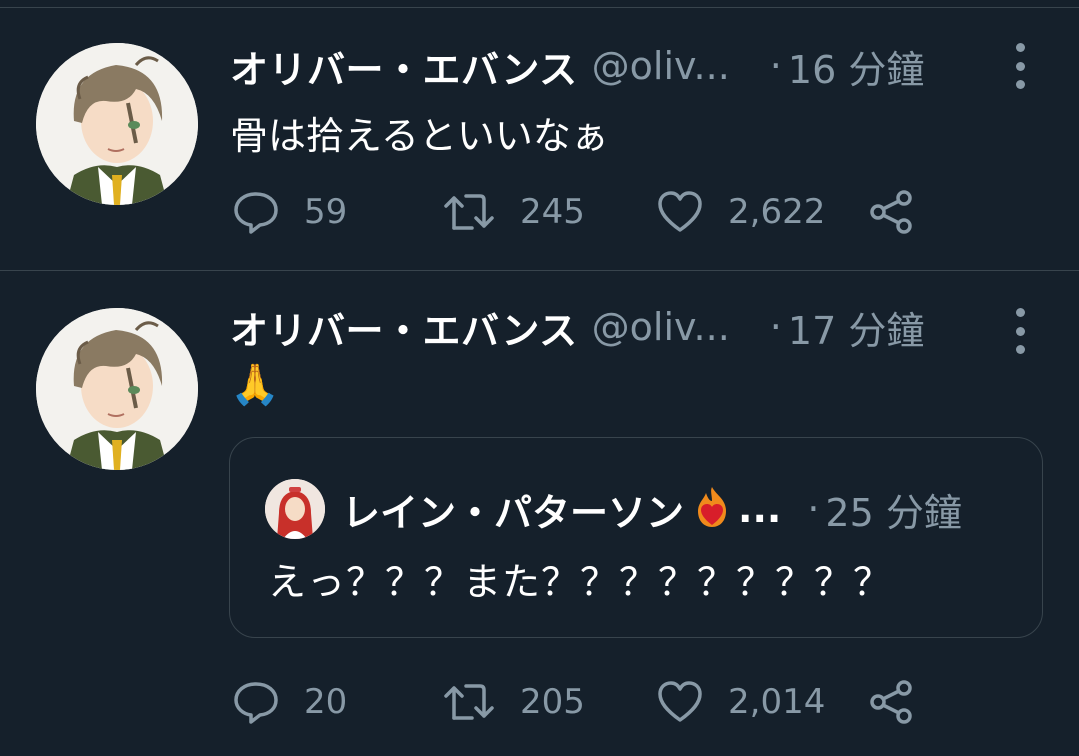 The image size is (1079, 756). Describe the element at coordinates (513, 212) in the screenshot. I see `retweet-button: 245` at that location.